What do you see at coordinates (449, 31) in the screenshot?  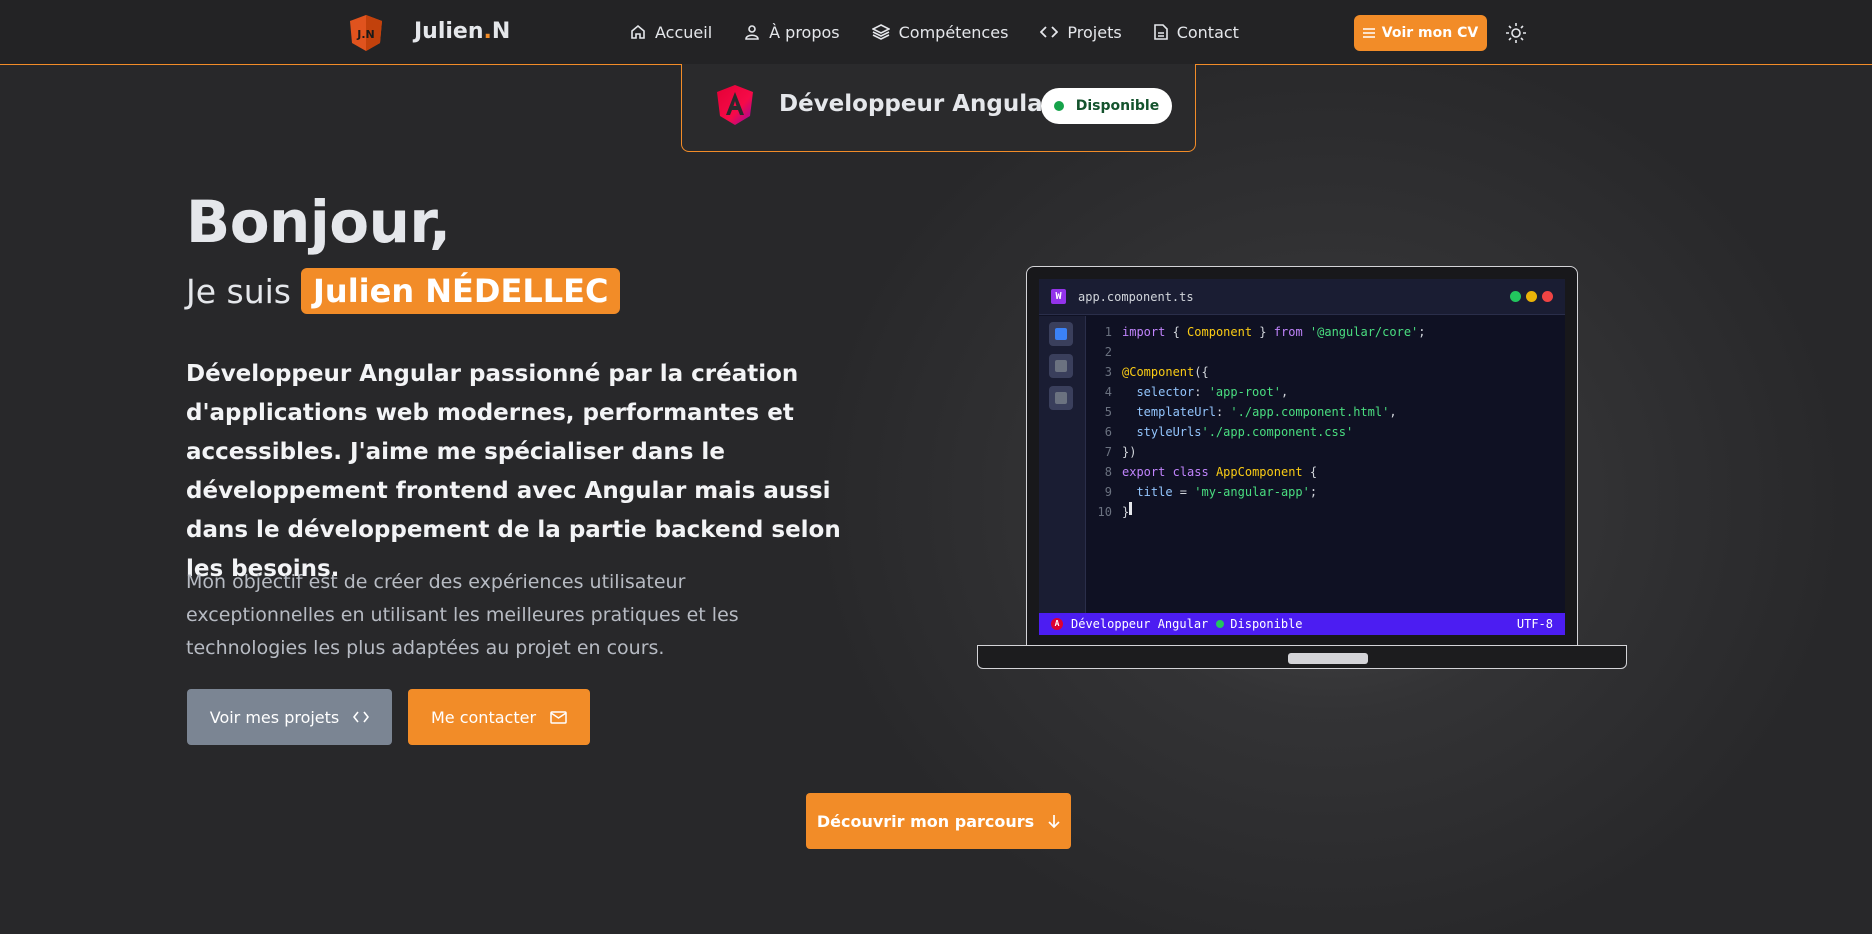 I see `site-name-first: Julien` at bounding box center [449, 31].